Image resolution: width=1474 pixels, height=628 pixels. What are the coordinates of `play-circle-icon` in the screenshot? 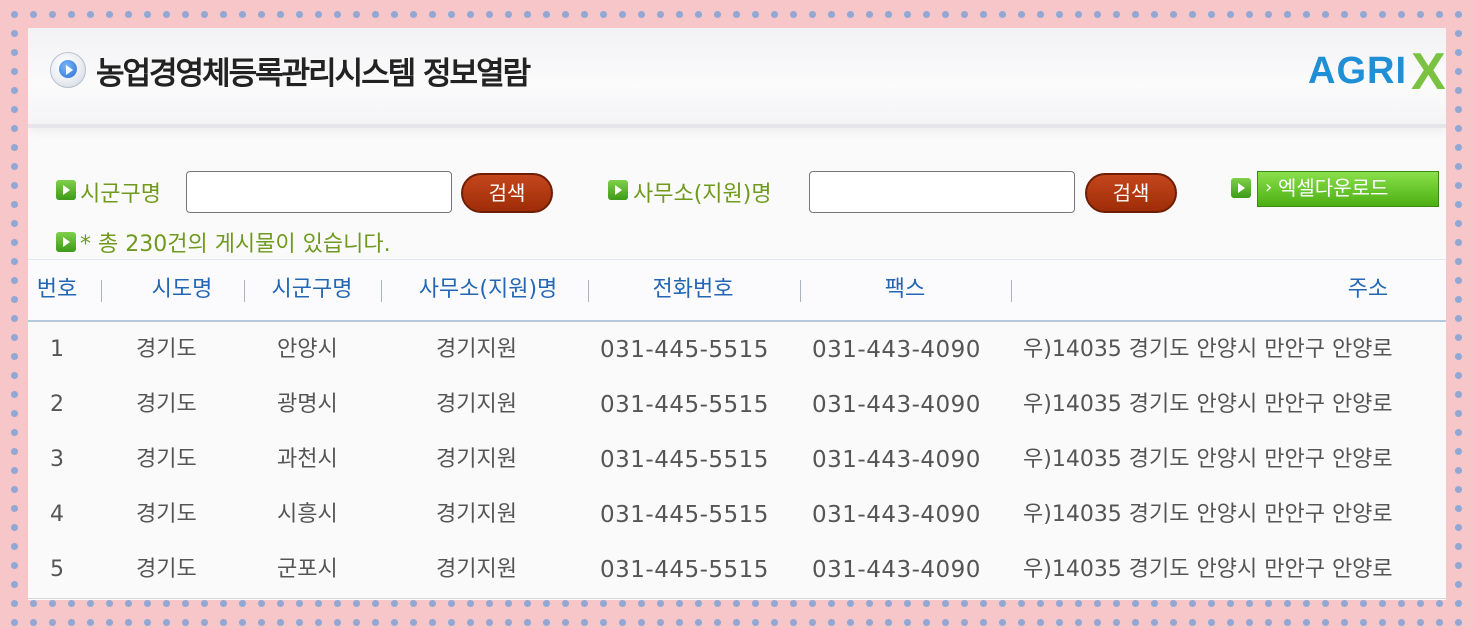 It's located at (68, 70).